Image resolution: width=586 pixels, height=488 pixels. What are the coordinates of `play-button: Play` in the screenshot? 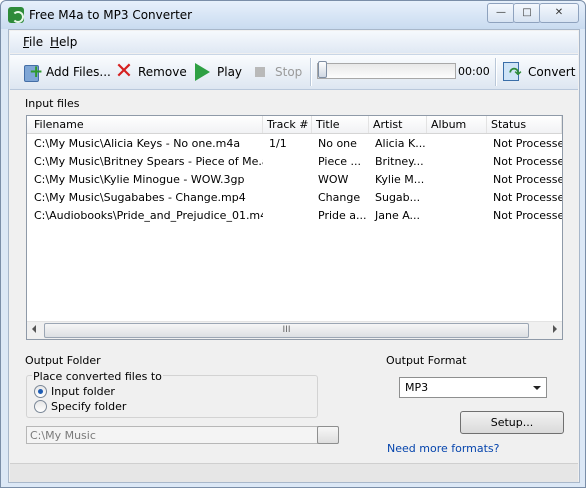 It's located at (217, 72).